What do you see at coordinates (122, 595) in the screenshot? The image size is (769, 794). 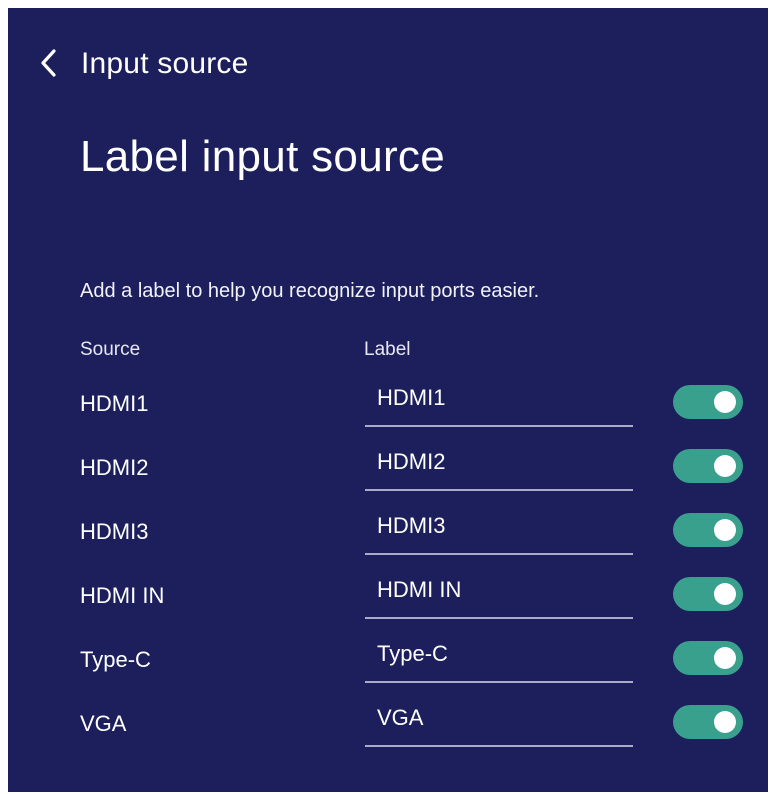 I see `source-name: HDMI IN` at bounding box center [122, 595].